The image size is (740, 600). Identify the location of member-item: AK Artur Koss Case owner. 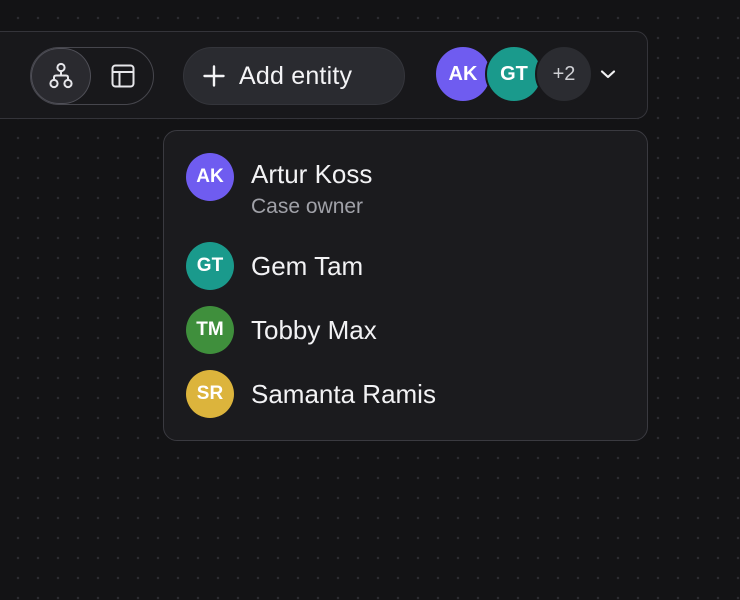
(279, 186).